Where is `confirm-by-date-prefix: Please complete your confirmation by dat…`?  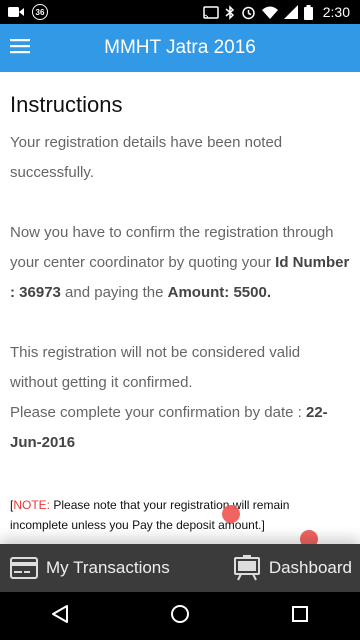 confirm-by-date-prefix: Please complete your confirmation by dat… is located at coordinates (158, 412).